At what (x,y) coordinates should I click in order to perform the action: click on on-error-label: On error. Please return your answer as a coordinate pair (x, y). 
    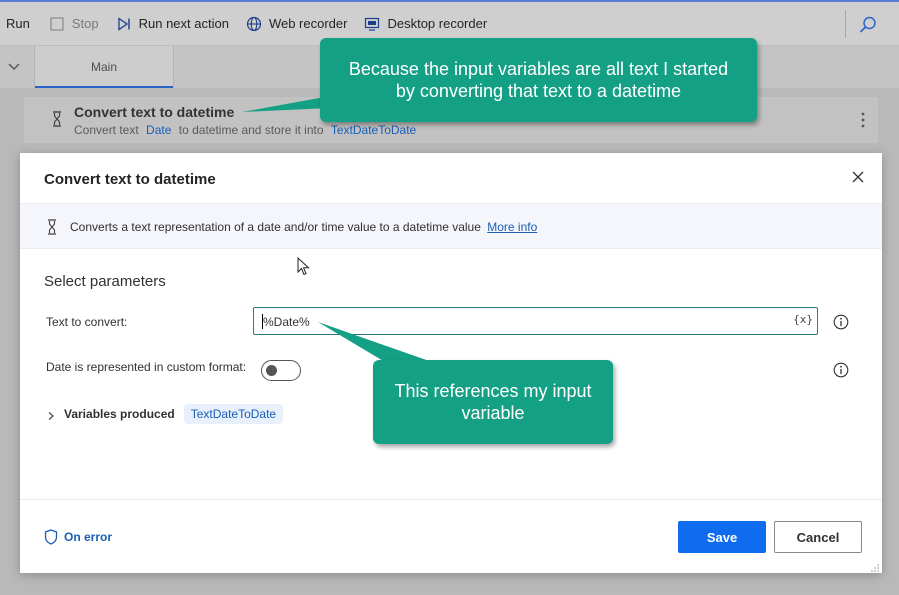
    Looking at the image, I should click on (88, 537).